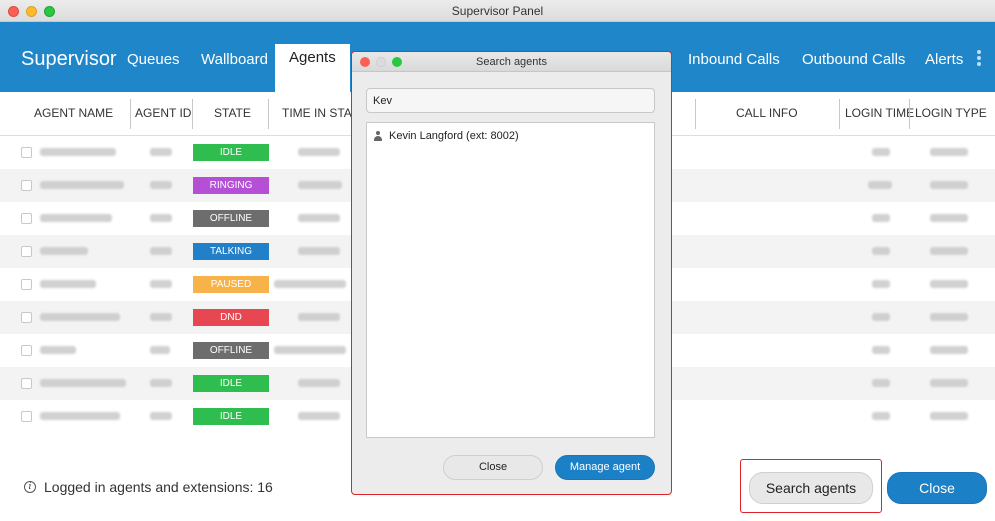 This screenshot has width=995, height=521. I want to click on tab-alerts: Alerts, so click(944, 59).